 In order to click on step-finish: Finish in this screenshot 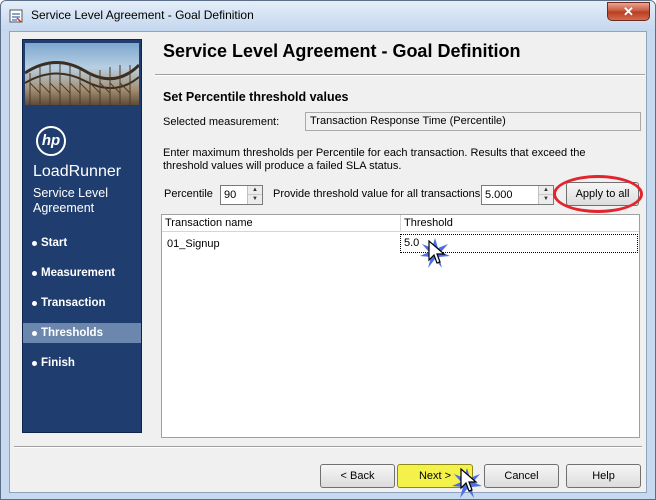, I will do `click(82, 363)`.